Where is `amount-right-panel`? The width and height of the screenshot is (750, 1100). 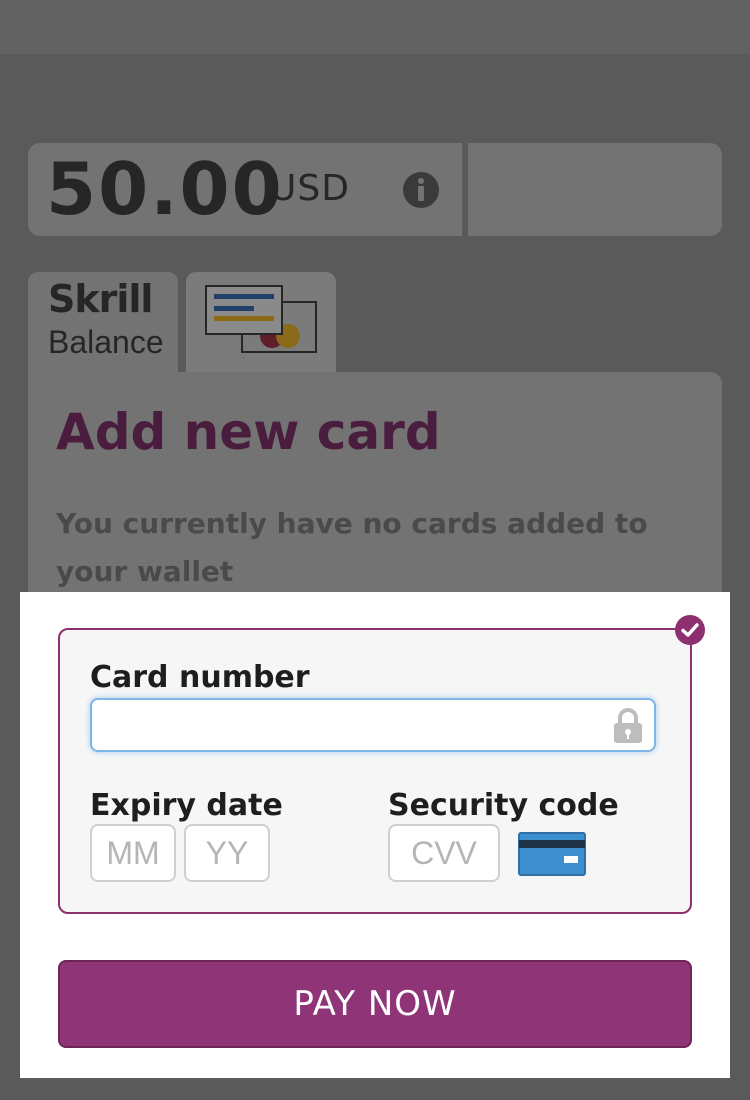
amount-right-panel is located at coordinates (595, 189).